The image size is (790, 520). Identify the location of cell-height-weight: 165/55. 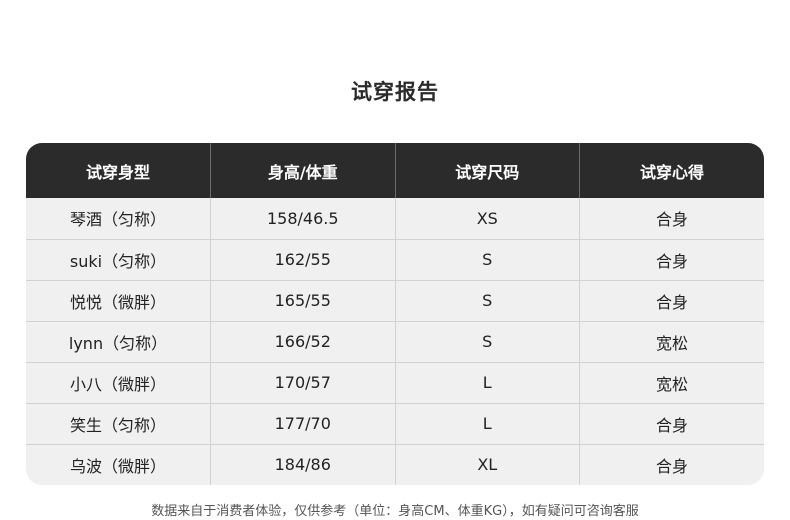
(302, 300).